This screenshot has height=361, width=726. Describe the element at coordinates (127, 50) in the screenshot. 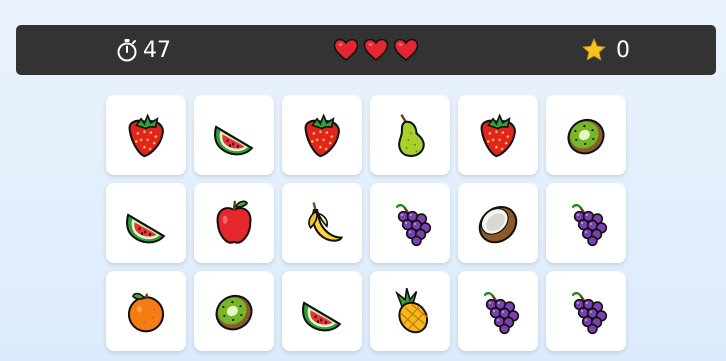

I see `stopwatch-icon` at that location.